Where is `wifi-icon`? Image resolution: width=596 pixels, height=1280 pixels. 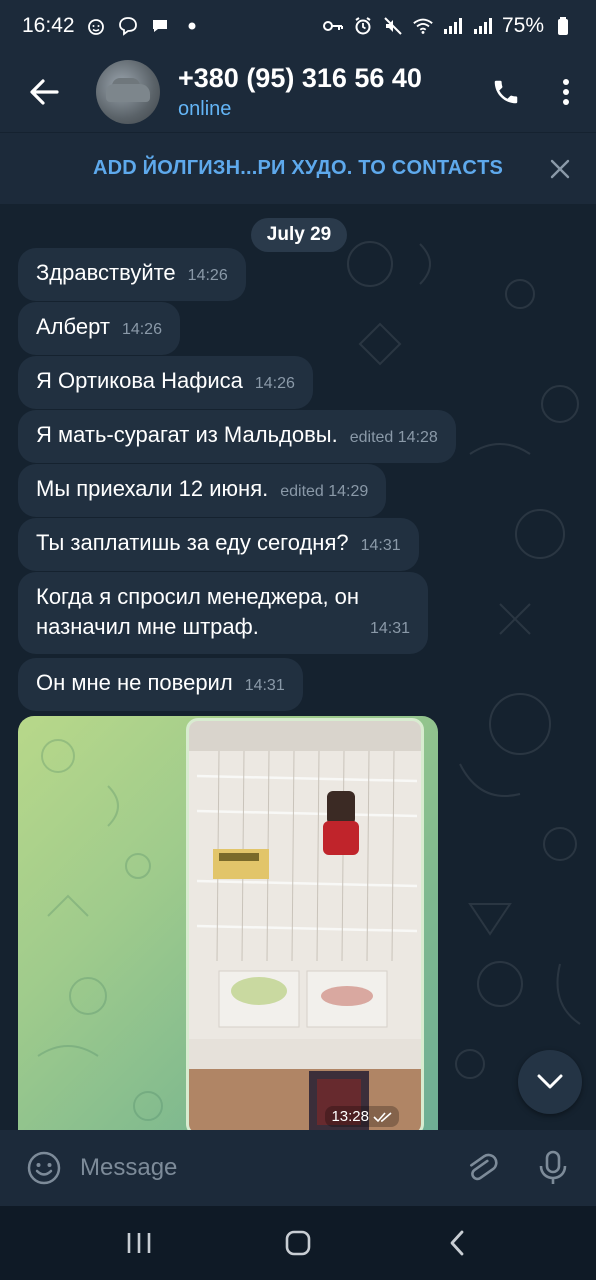 wifi-icon is located at coordinates (423, 26).